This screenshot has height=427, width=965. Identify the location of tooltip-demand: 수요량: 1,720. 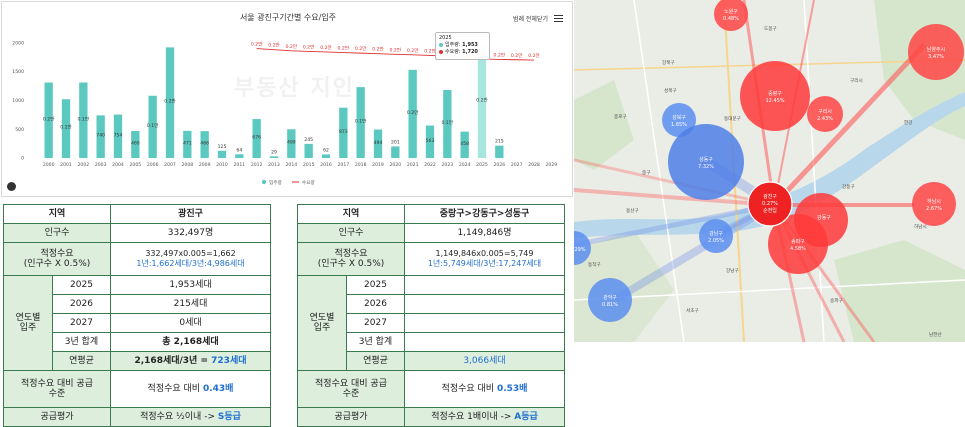
(462, 52).